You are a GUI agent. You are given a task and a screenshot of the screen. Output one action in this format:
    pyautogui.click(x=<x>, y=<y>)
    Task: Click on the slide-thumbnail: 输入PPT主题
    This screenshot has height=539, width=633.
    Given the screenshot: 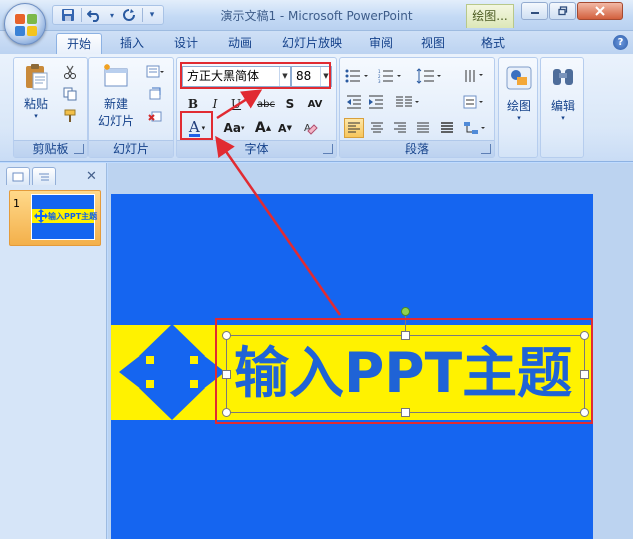 What is the action you would take?
    pyautogui.click(x=64, y=217)
    